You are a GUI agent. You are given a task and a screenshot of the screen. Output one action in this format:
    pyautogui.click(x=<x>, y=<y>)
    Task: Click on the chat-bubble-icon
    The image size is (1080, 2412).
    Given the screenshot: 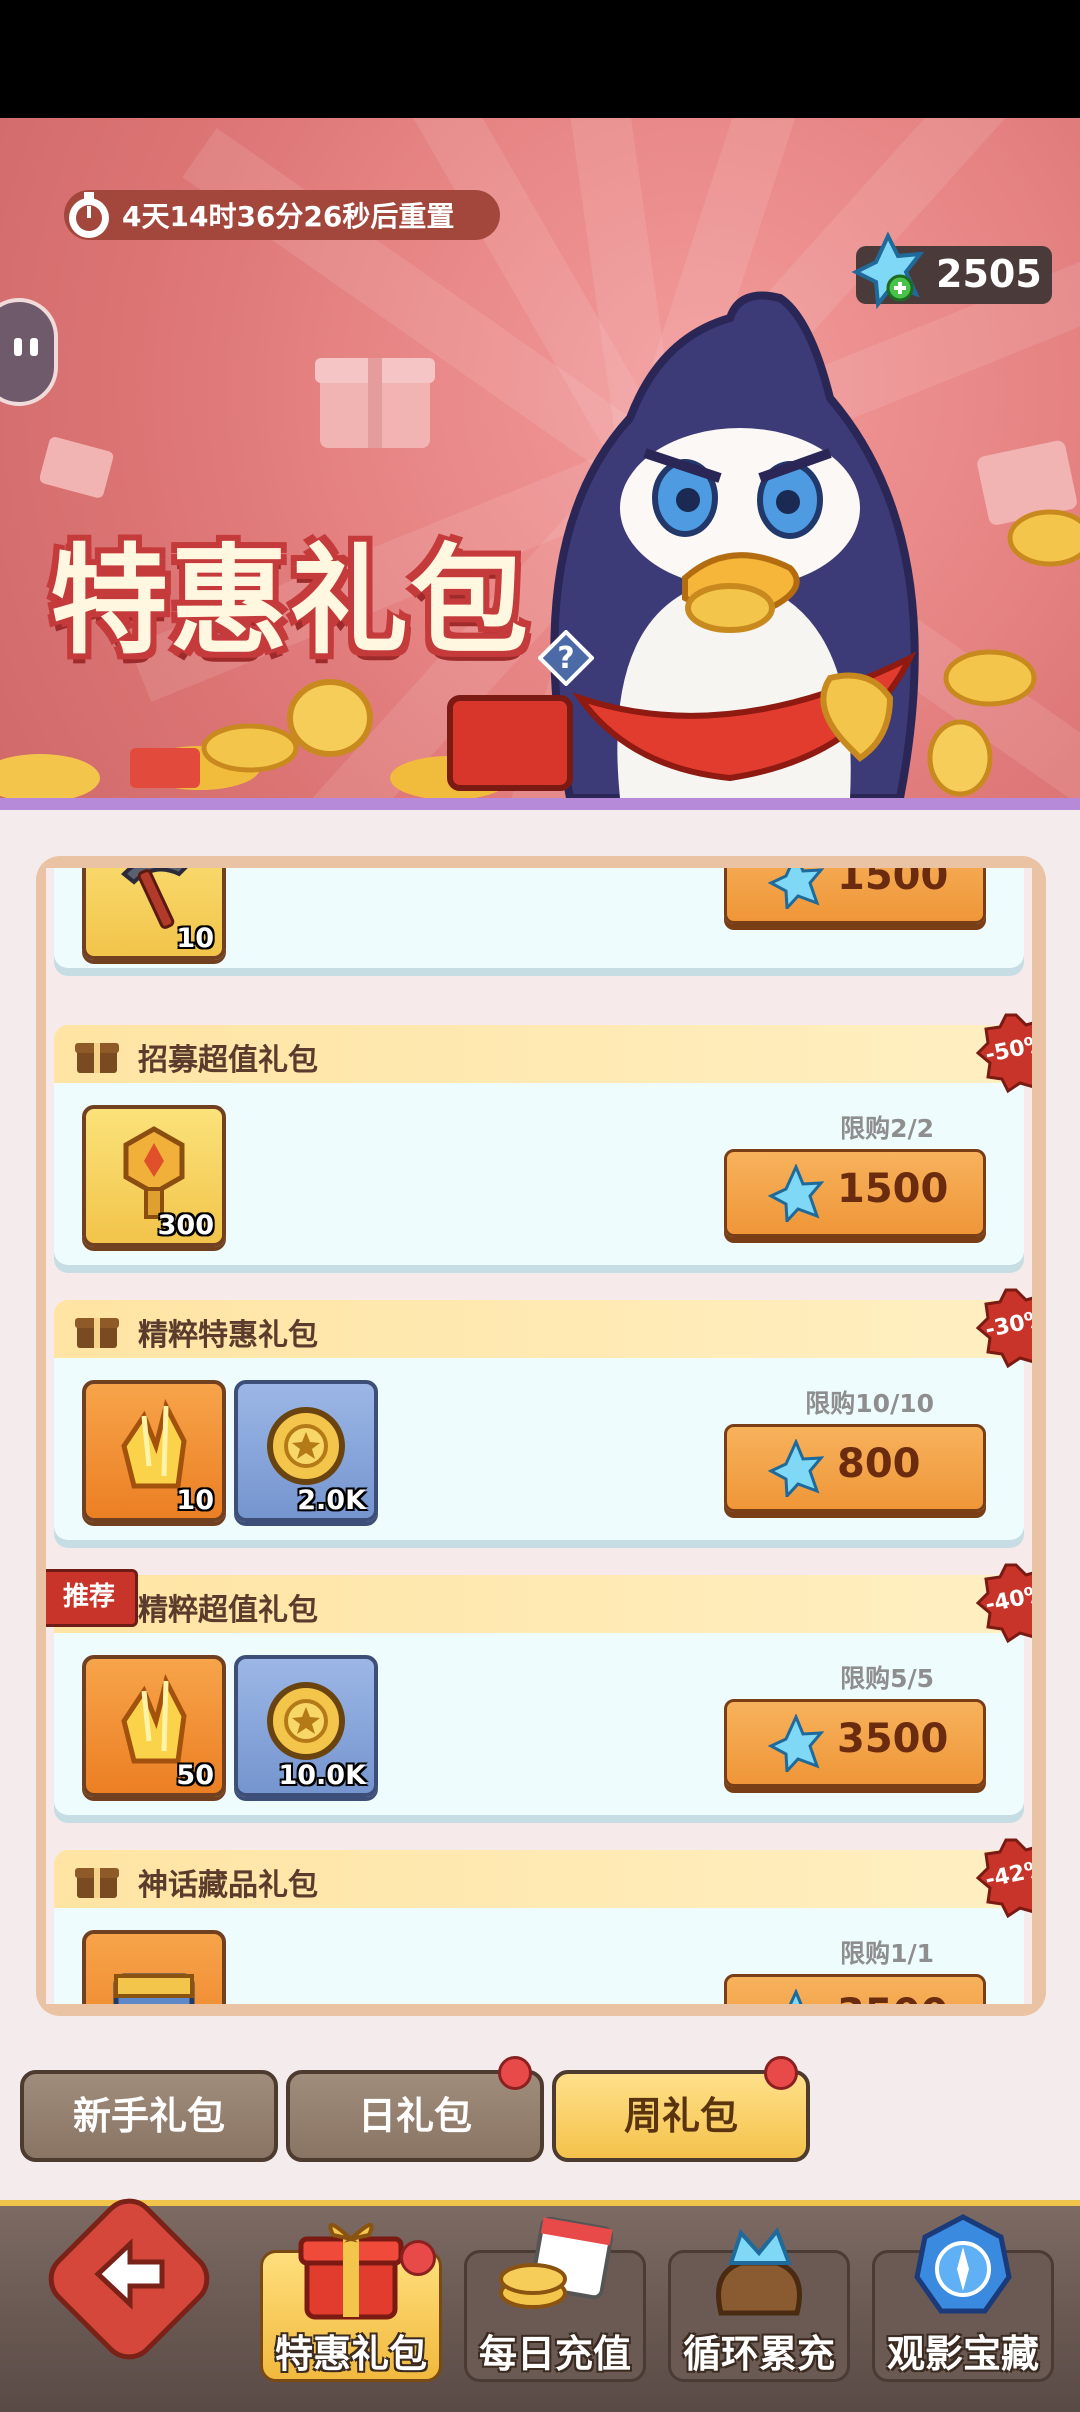 What is the action you would take?
    pyautogui.click(x=26, y=347)
    